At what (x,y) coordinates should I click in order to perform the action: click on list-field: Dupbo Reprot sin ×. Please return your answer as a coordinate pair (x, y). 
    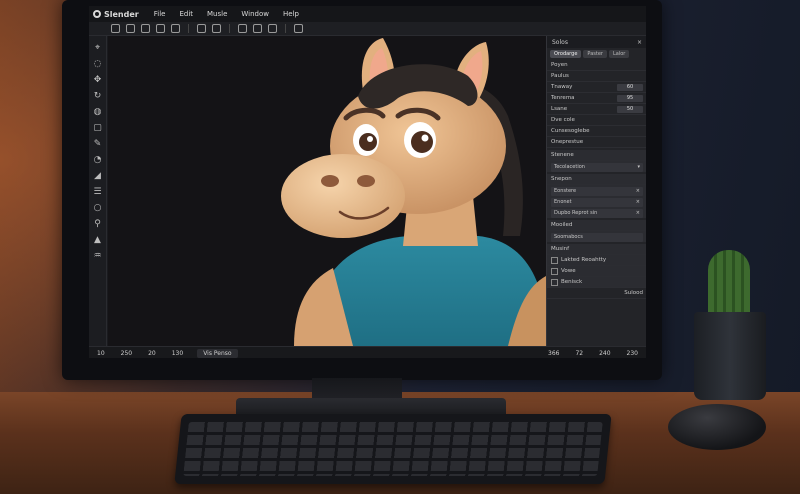
    Looking at the image, I should click on (597, 213).